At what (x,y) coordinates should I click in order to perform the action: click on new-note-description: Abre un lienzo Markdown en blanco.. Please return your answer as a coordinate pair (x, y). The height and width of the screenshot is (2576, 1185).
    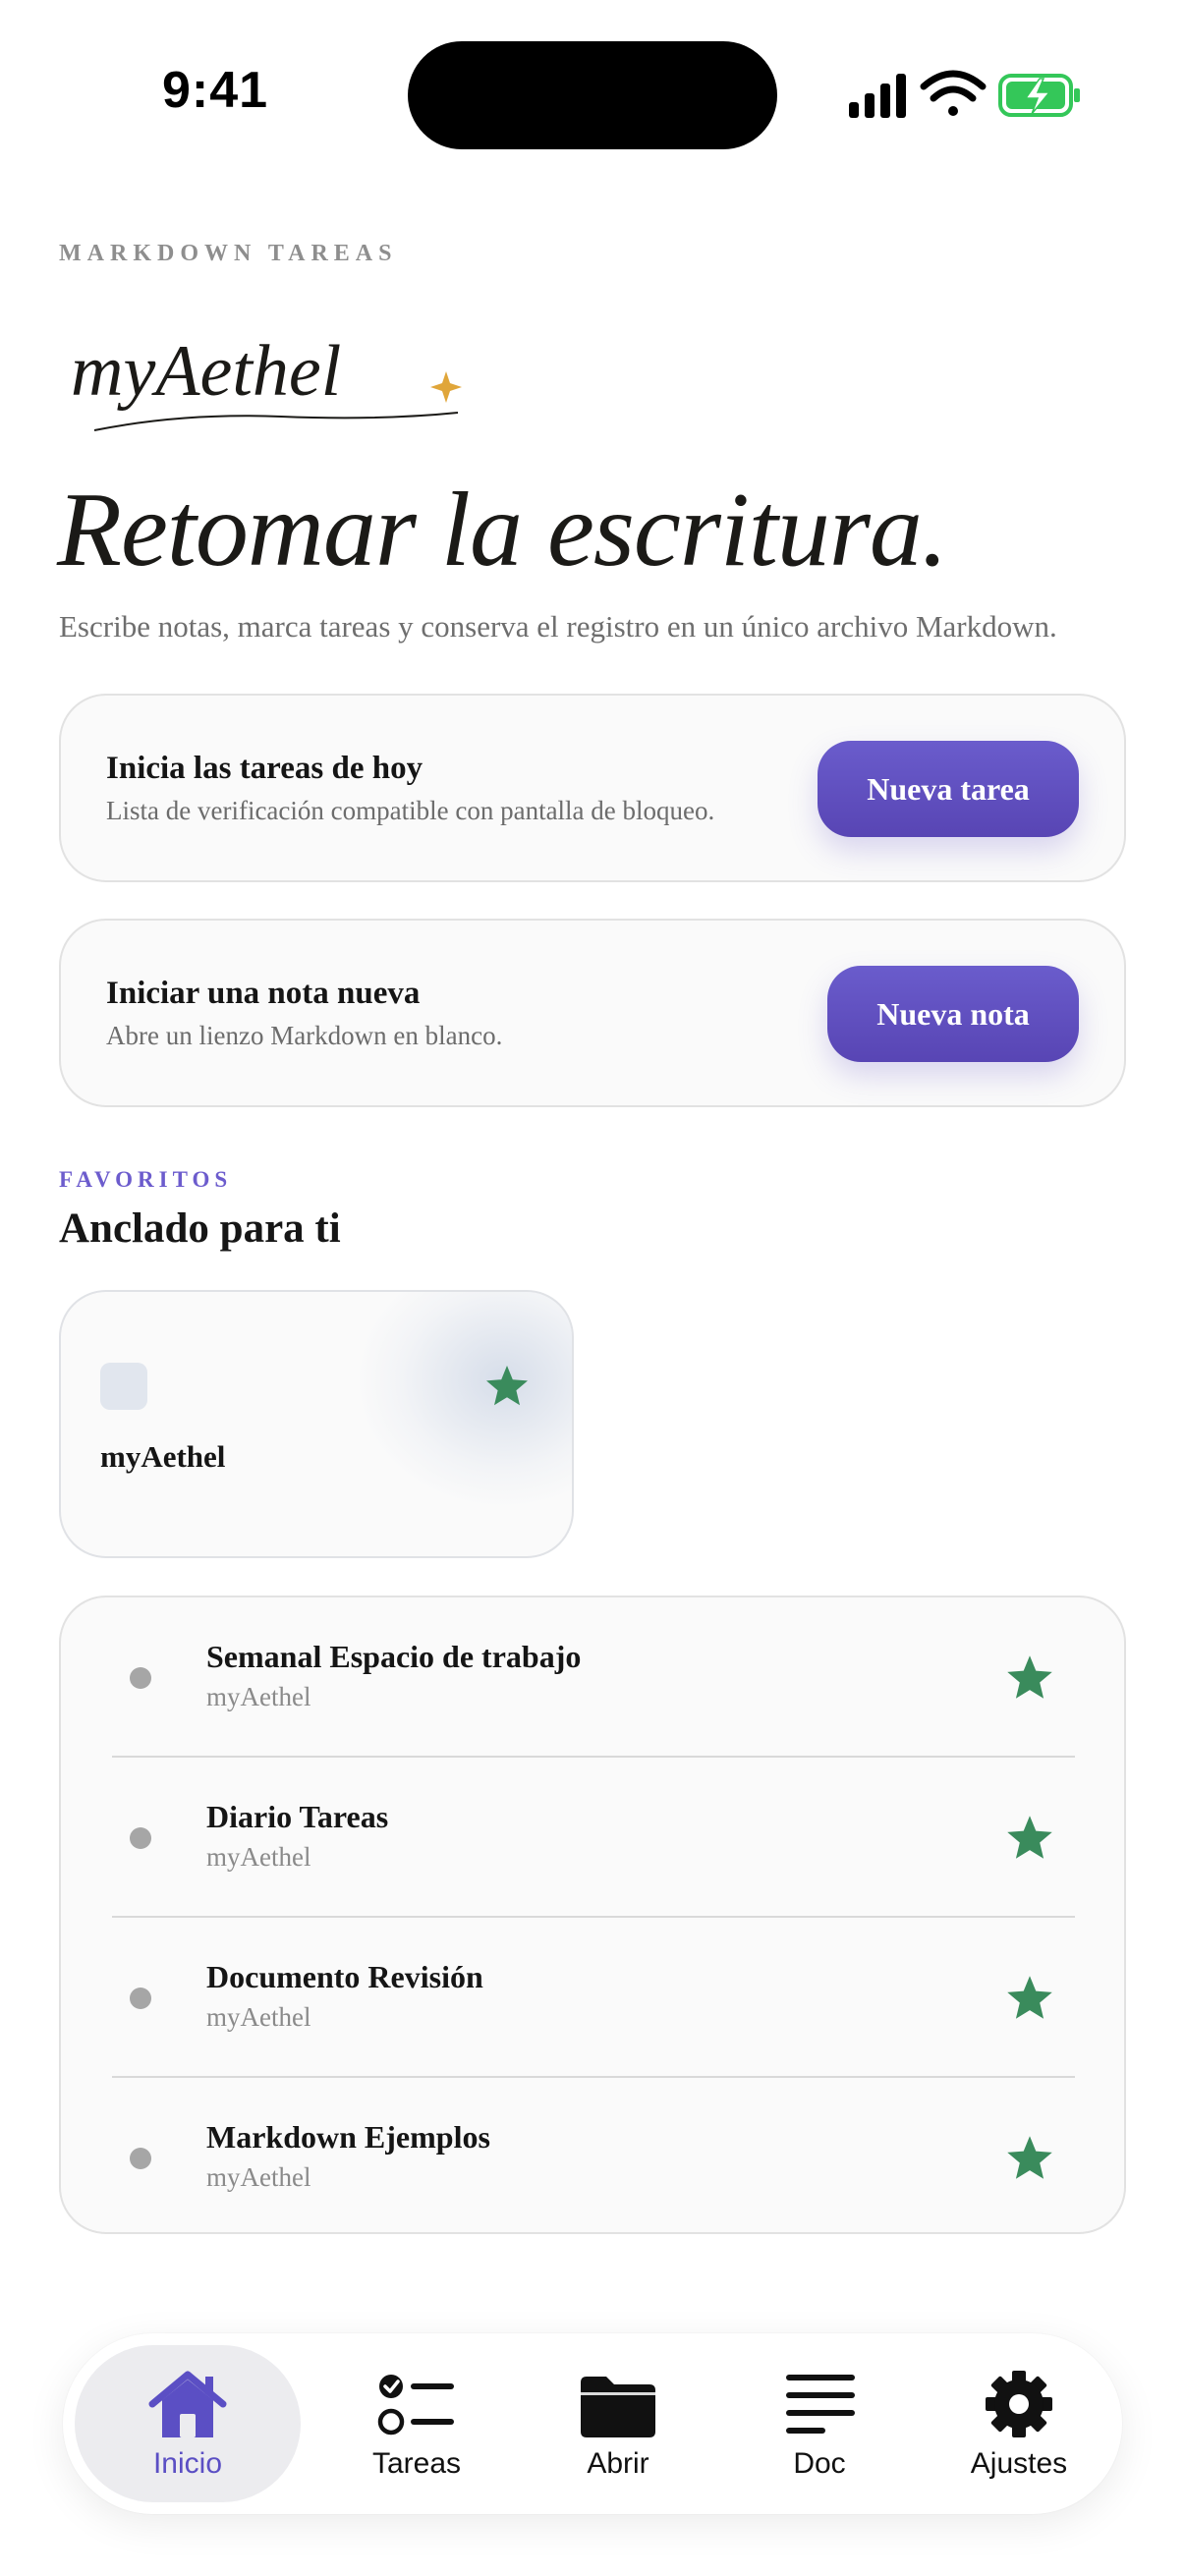
    Looking at the image, I should click on (305, 1035).